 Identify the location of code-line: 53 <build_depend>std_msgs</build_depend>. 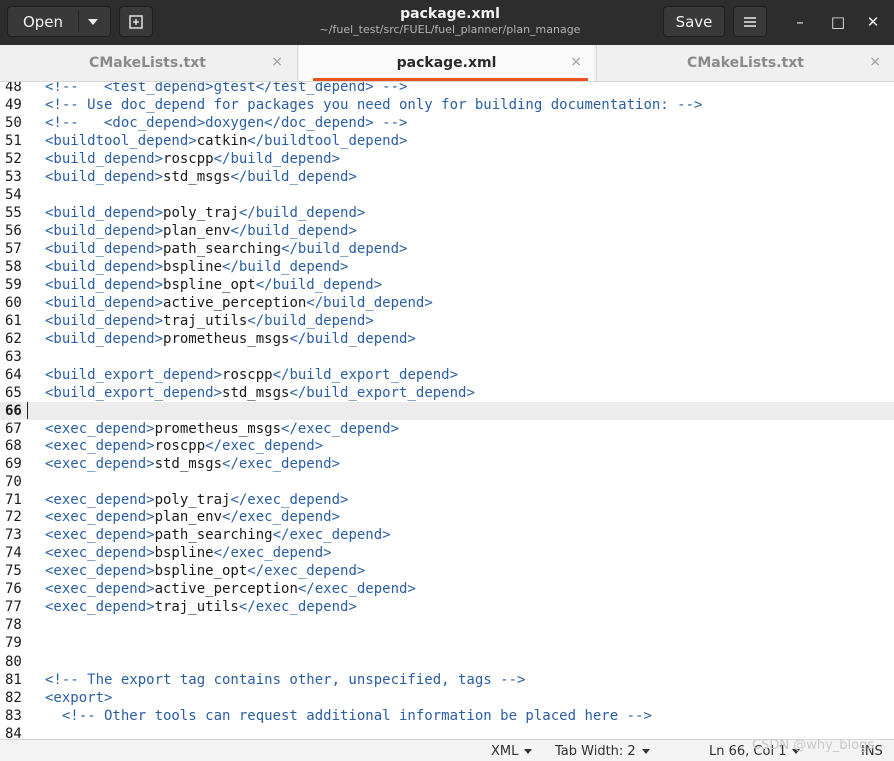
(447, 177).